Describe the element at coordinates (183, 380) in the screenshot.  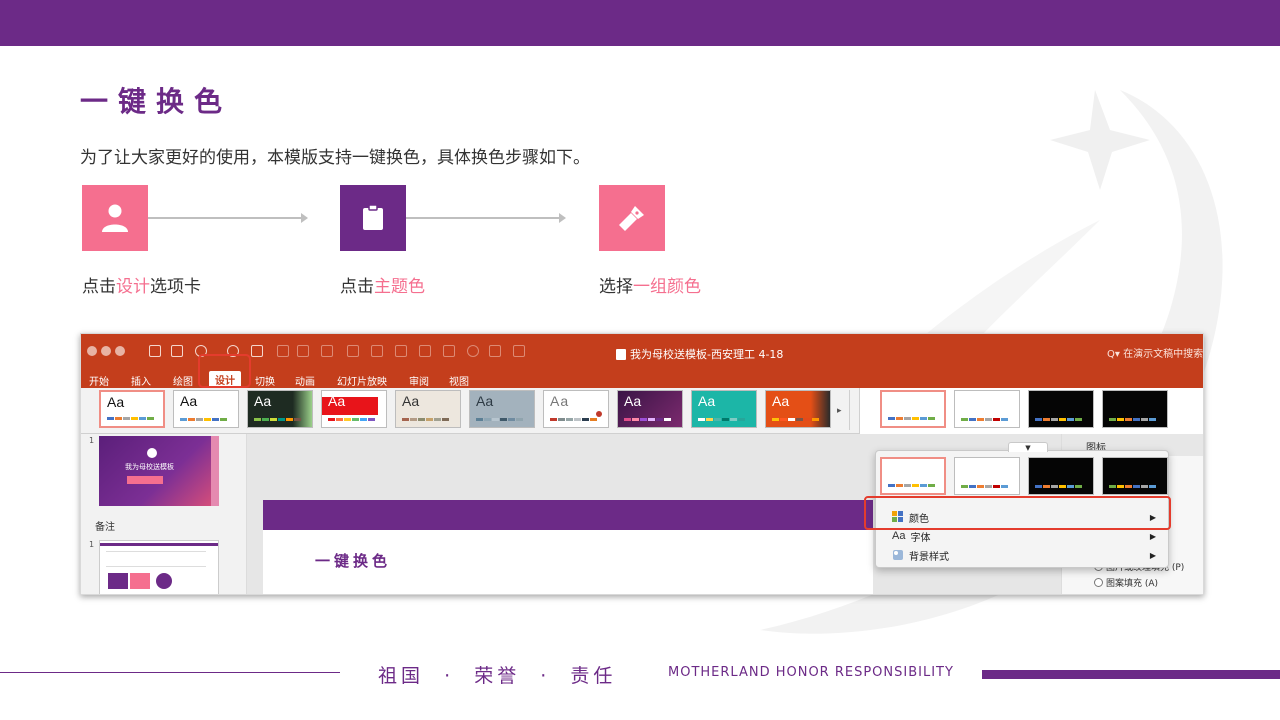
I see `tab-draw: 绘图` at that location.